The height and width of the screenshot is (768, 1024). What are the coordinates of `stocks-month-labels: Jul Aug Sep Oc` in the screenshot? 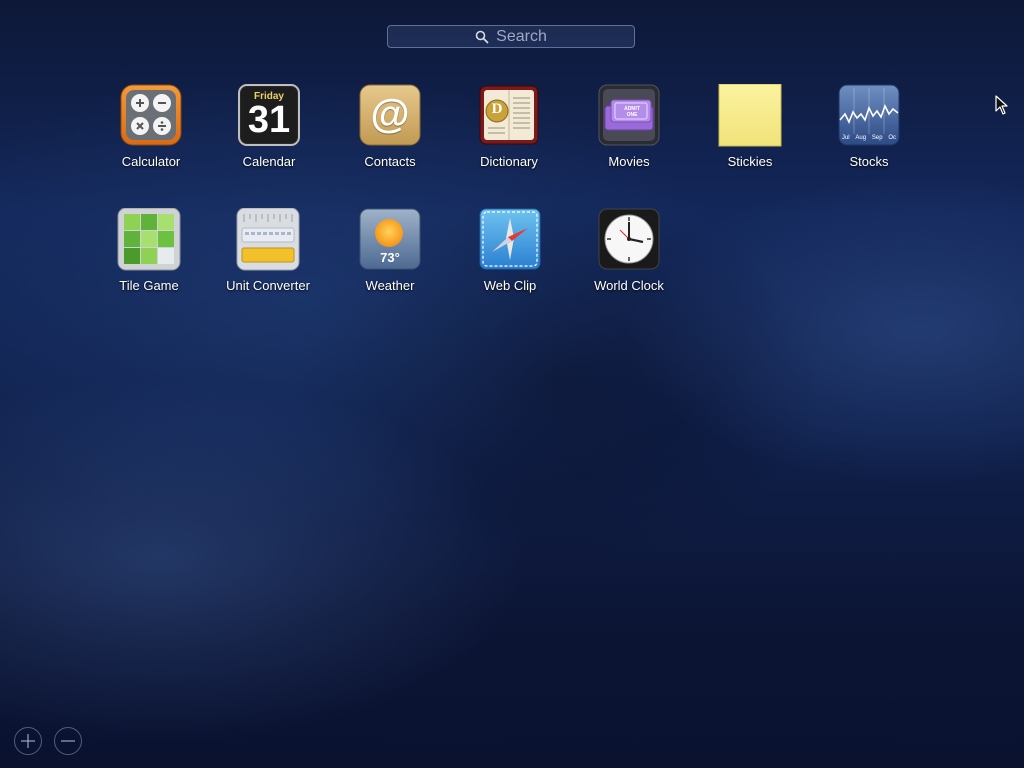 It's located at (869, 138).